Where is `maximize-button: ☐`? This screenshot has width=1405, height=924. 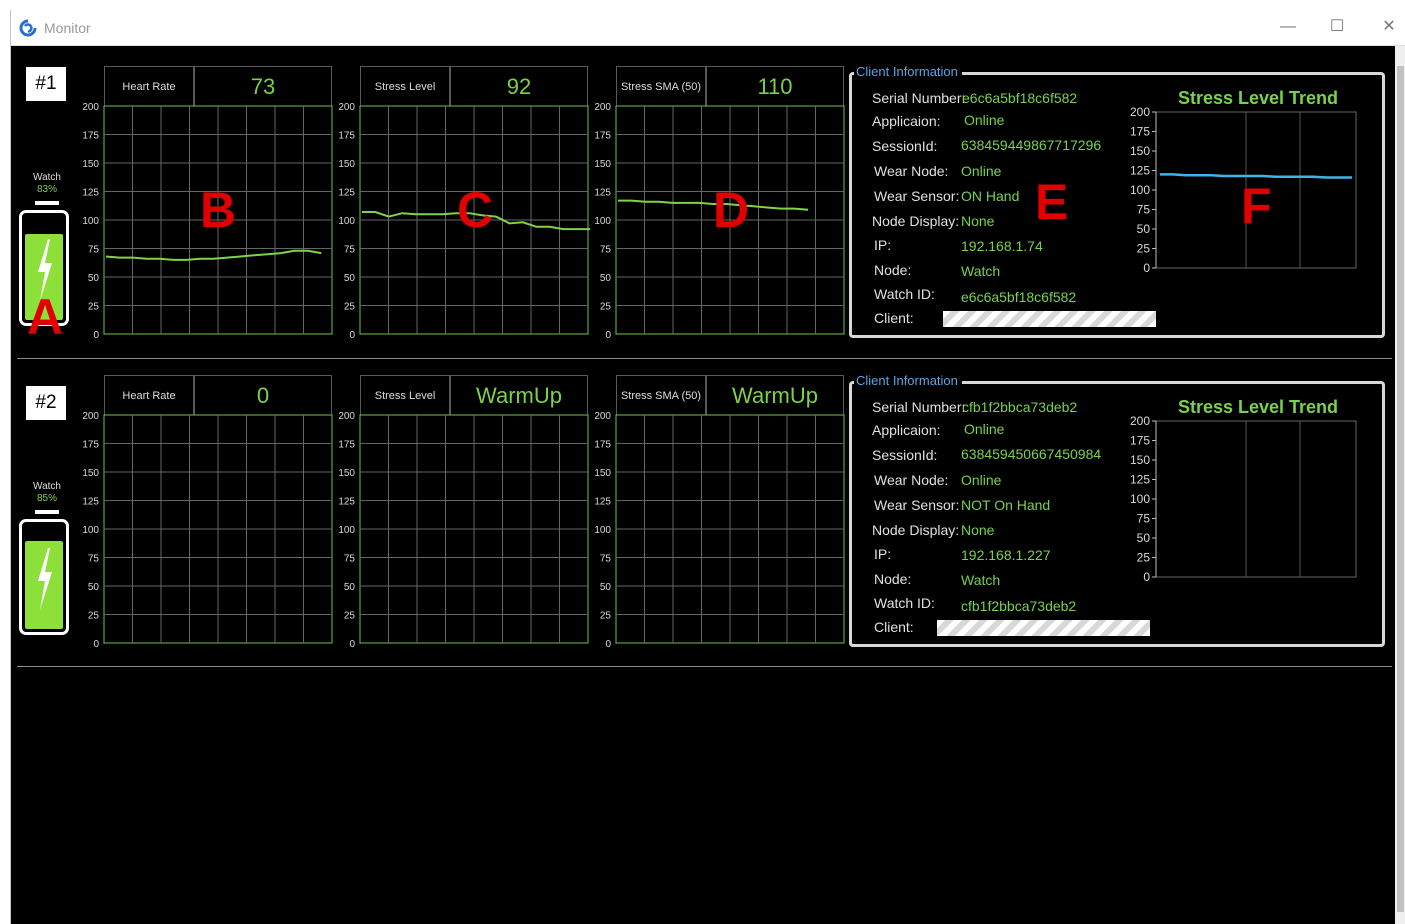 maximize-button: ☐ is located at coordinates (1337, 27).